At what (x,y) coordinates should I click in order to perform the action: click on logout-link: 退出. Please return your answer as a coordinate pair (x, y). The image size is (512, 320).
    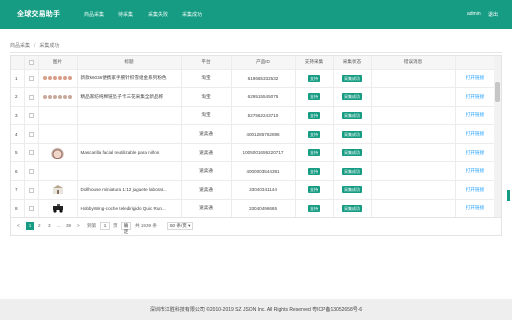
    Looking at the image, I should click on (493, 14).